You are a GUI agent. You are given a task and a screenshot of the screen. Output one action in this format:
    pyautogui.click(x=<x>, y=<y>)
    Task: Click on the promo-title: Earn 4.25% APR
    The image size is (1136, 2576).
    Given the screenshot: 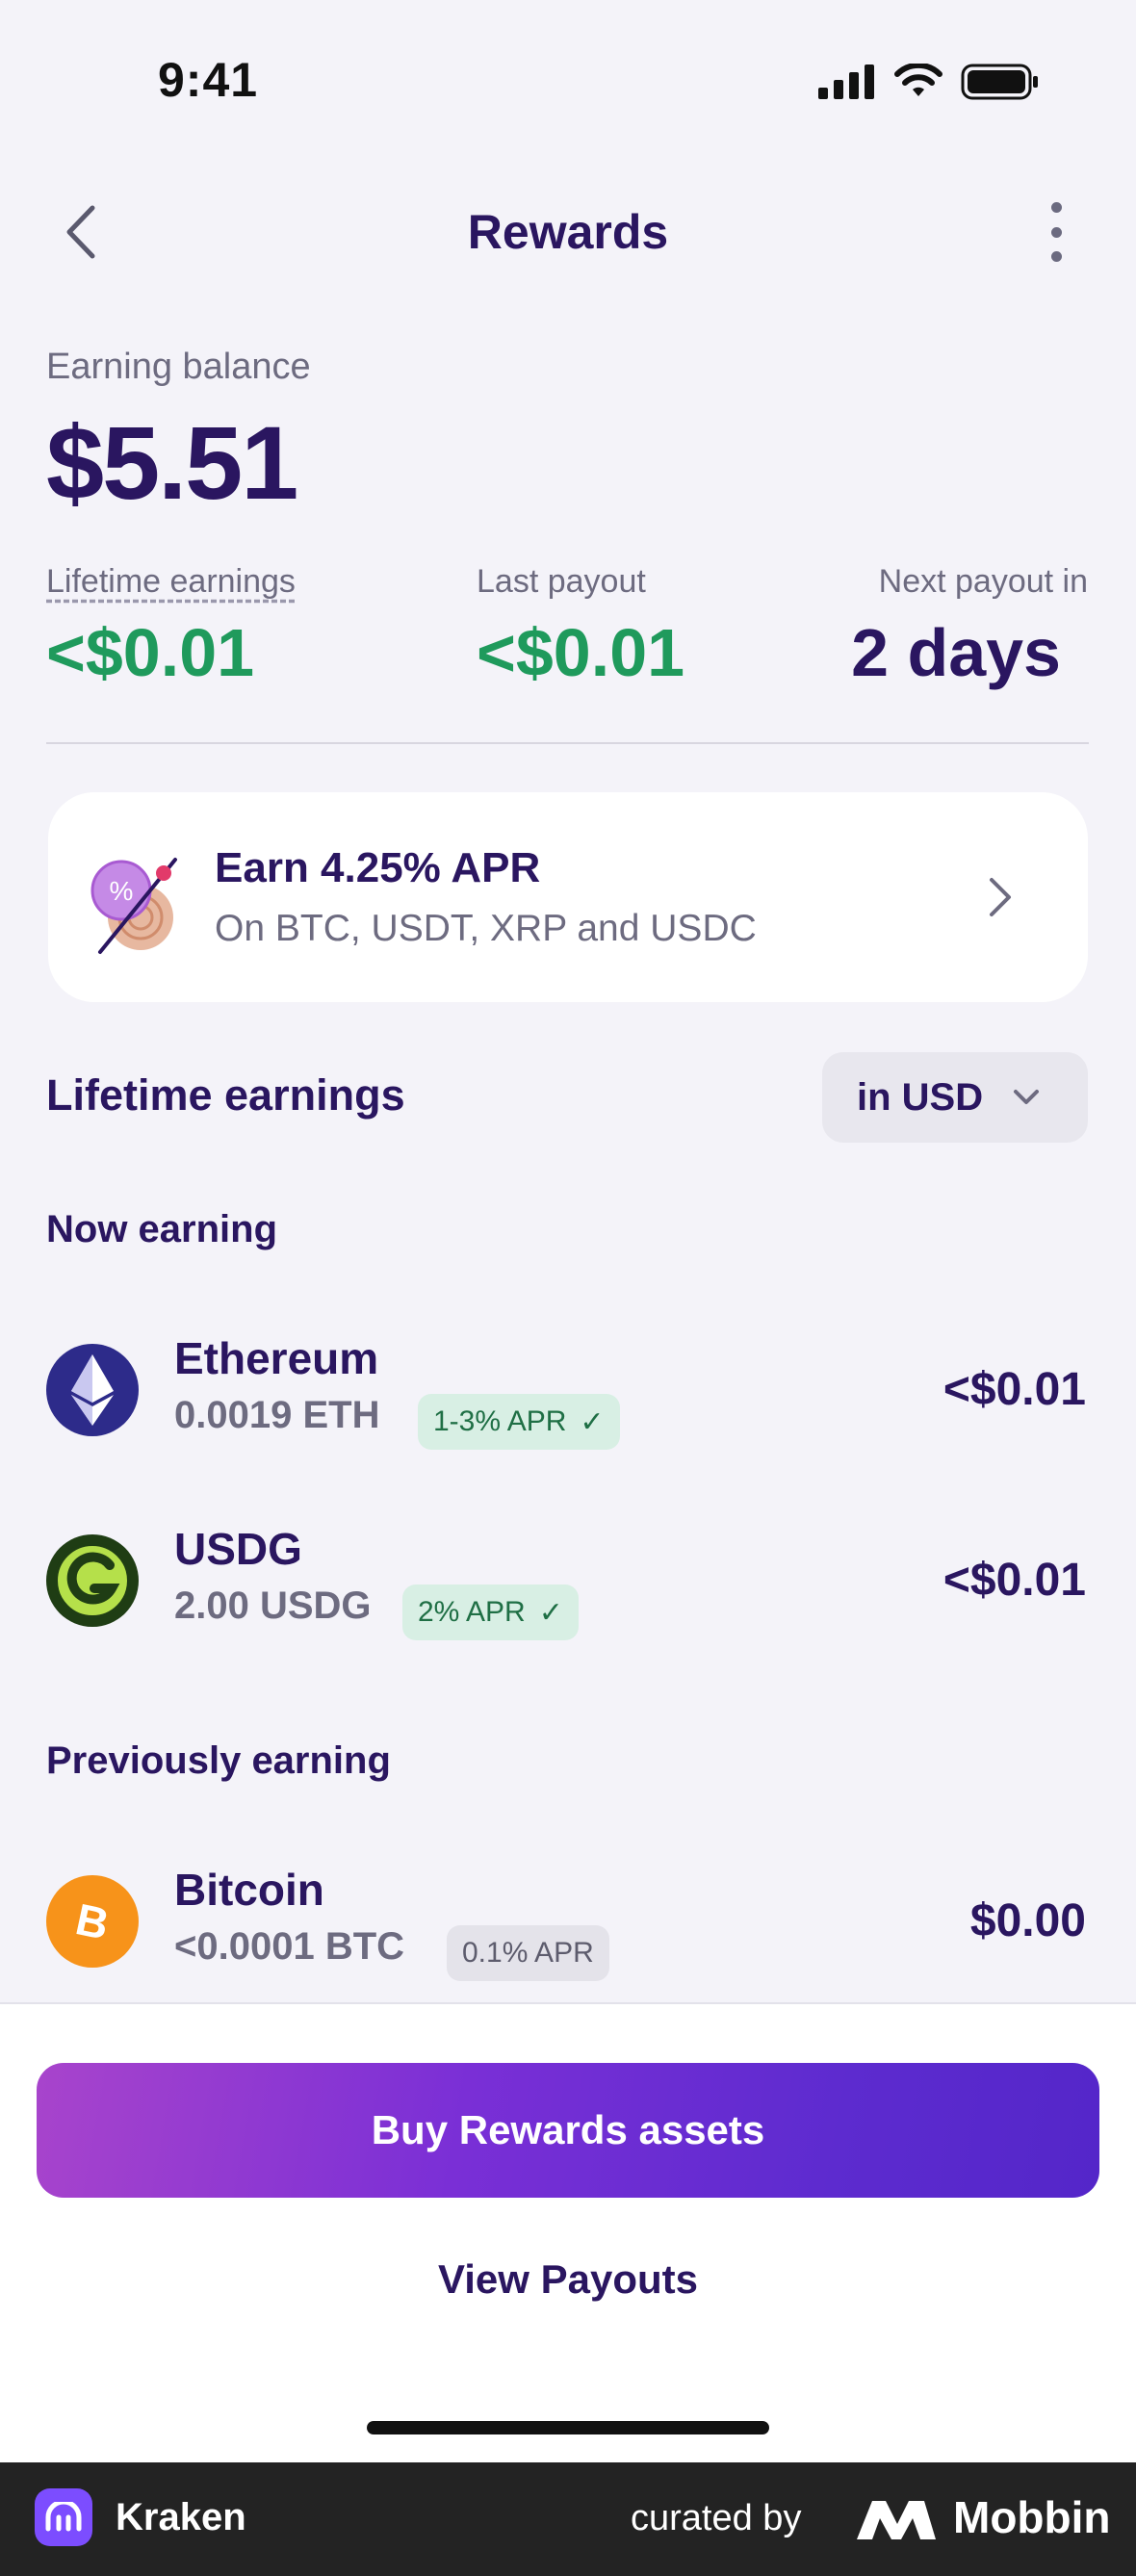 What is the action you would take?
    pyautogui.click(x=378, y=868)
    